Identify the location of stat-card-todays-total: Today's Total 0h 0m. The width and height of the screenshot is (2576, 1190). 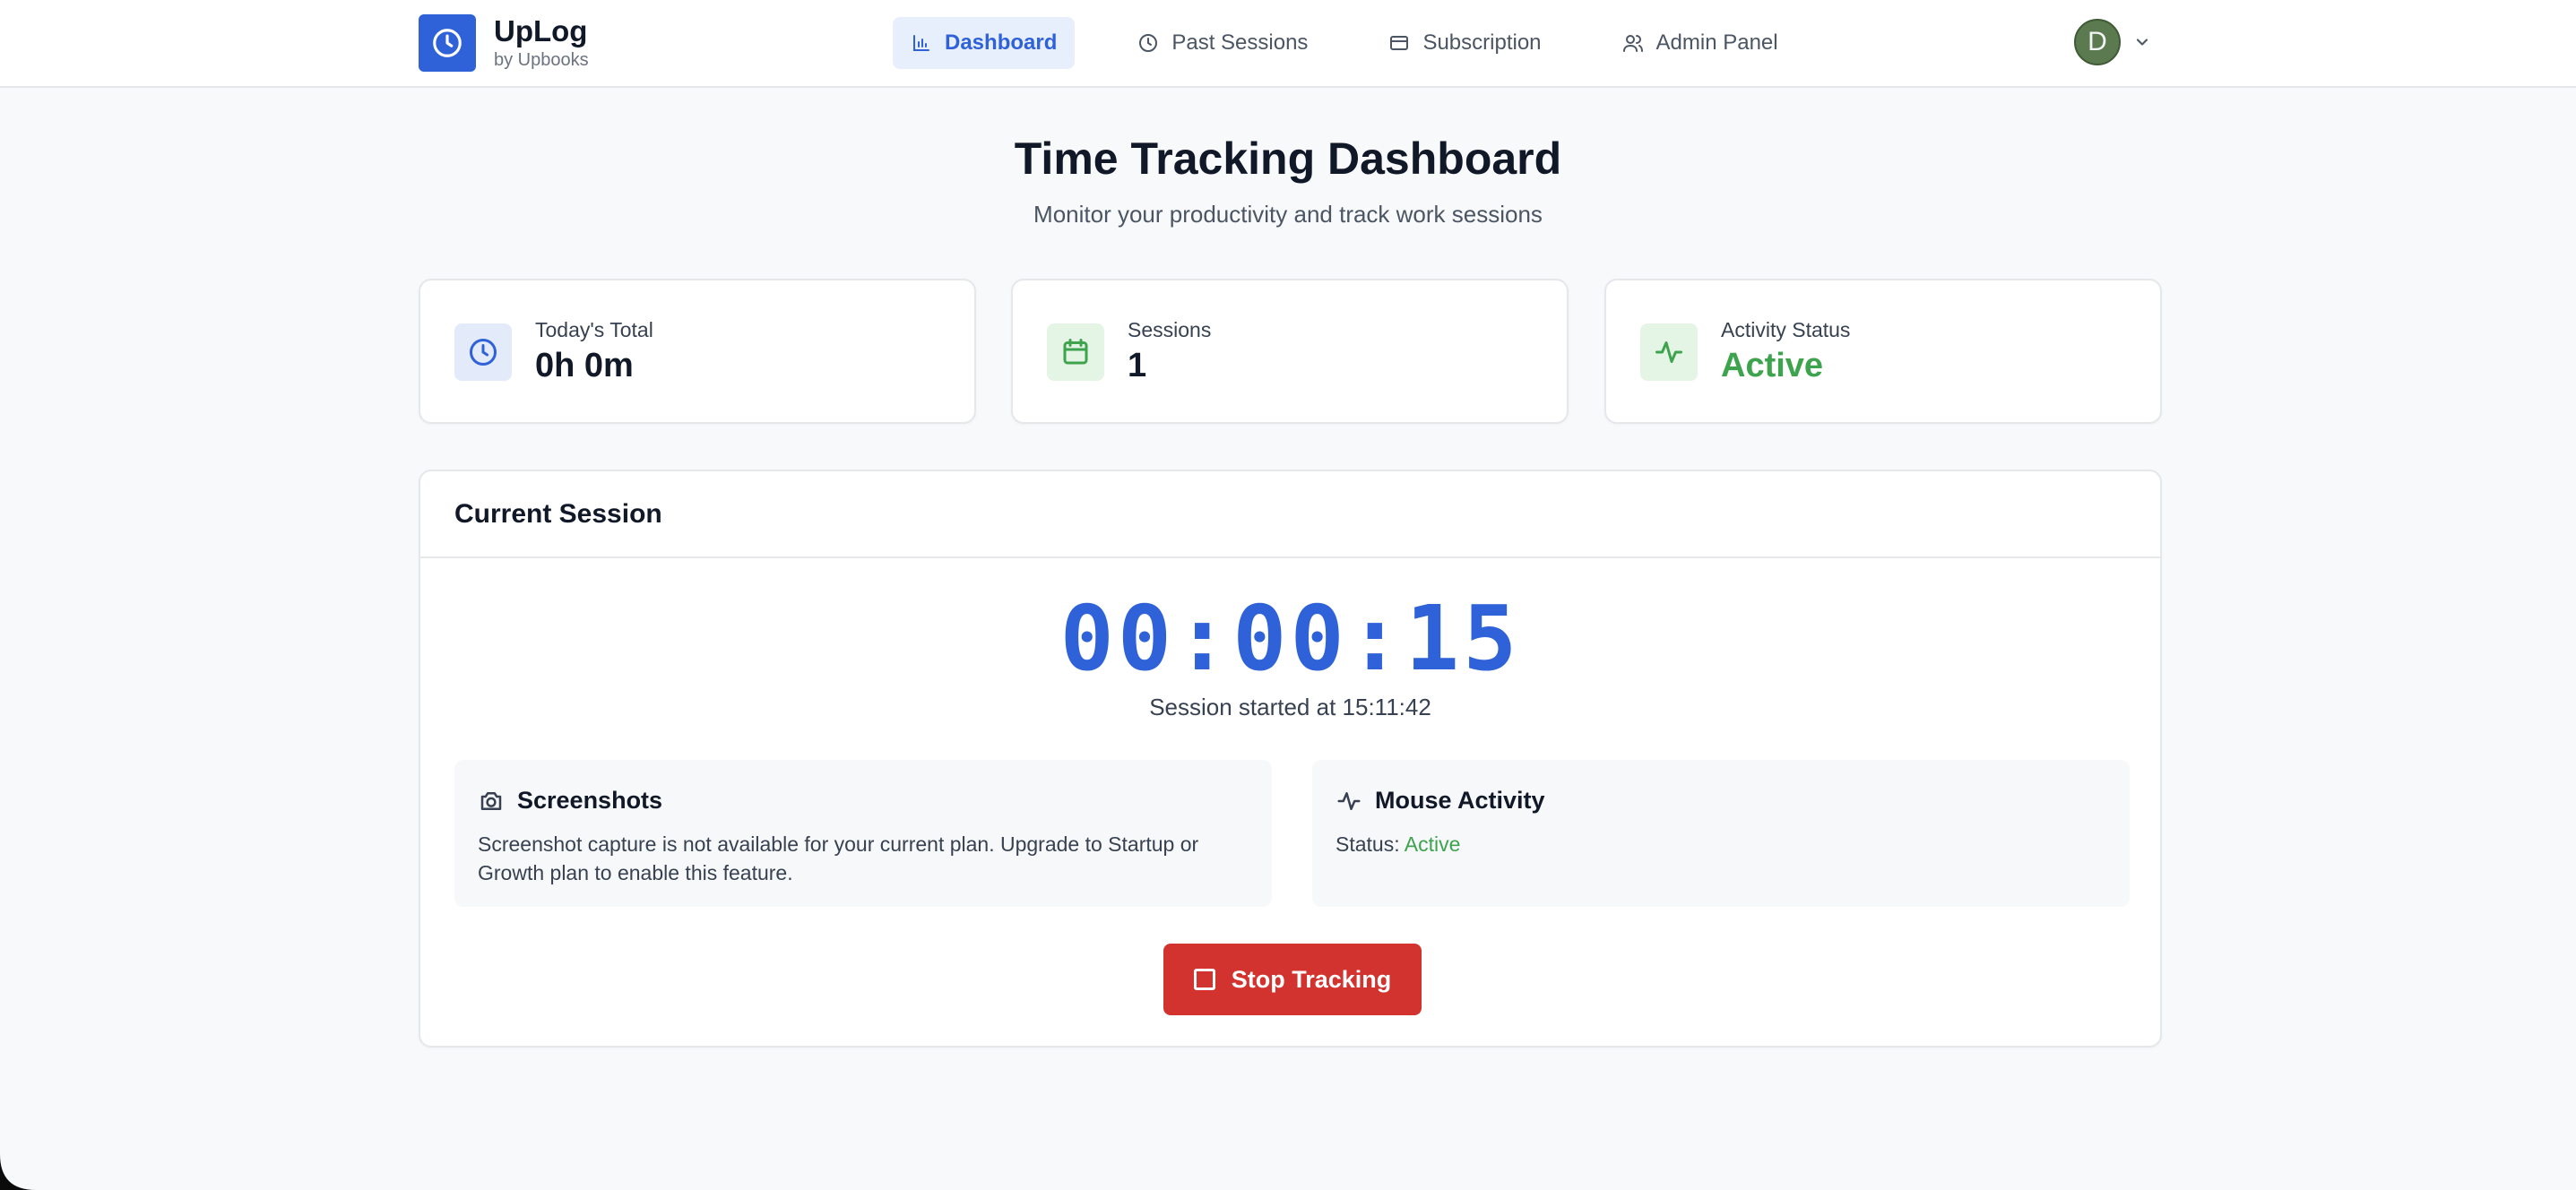
(697, 351).